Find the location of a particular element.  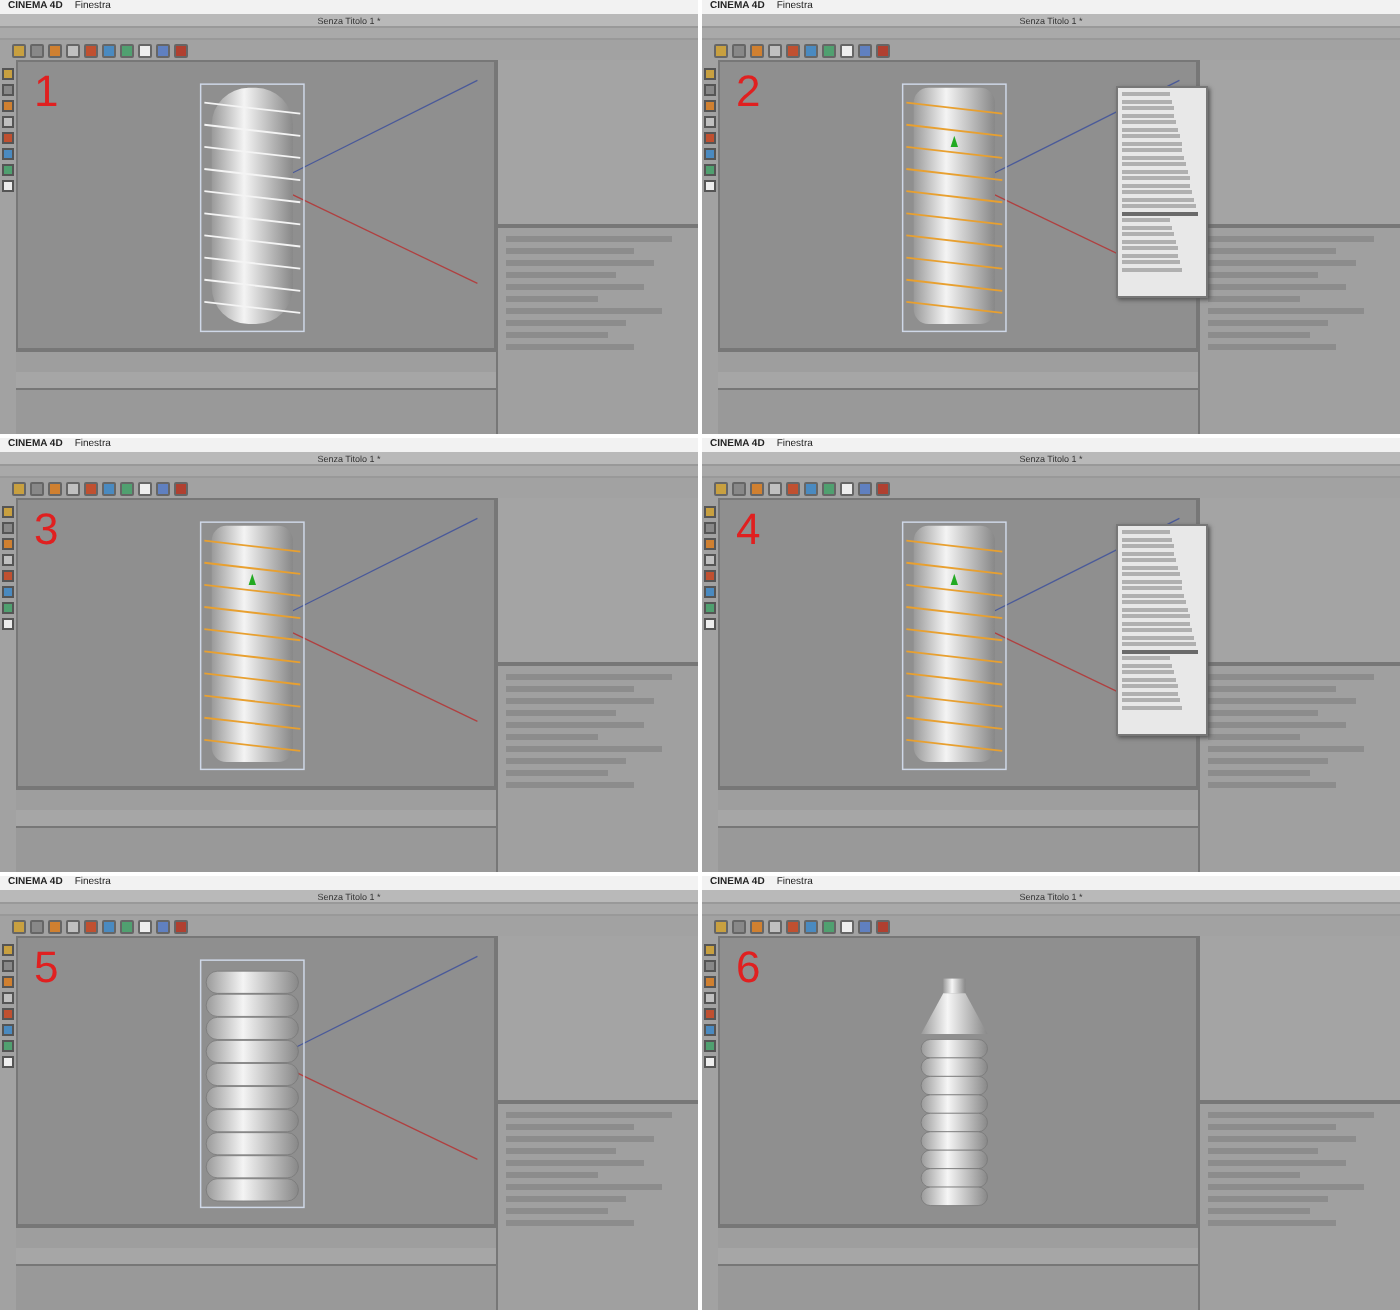

step-number: 2 is located at coordinates (748, 92).